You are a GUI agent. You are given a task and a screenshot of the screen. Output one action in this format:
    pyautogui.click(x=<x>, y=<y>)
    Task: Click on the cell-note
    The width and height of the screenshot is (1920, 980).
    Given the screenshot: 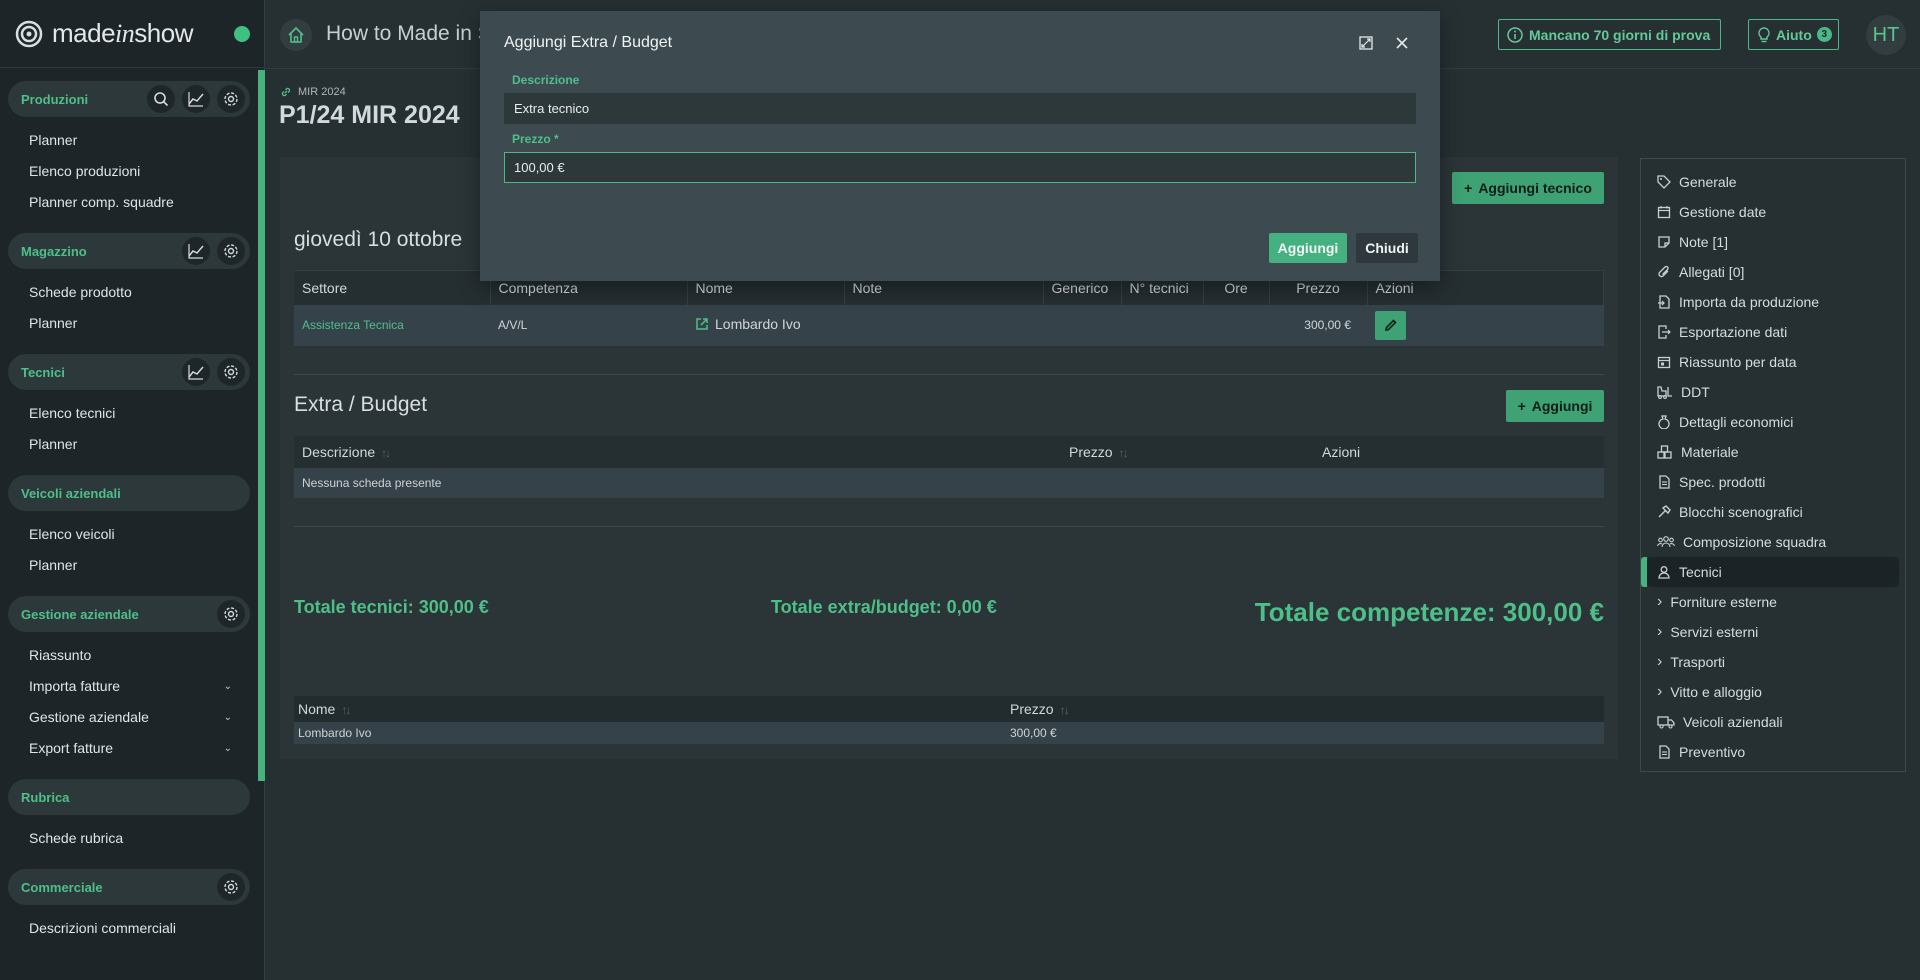 What is the action you would take?
    pyautogui.click(x=943, y=325)
    